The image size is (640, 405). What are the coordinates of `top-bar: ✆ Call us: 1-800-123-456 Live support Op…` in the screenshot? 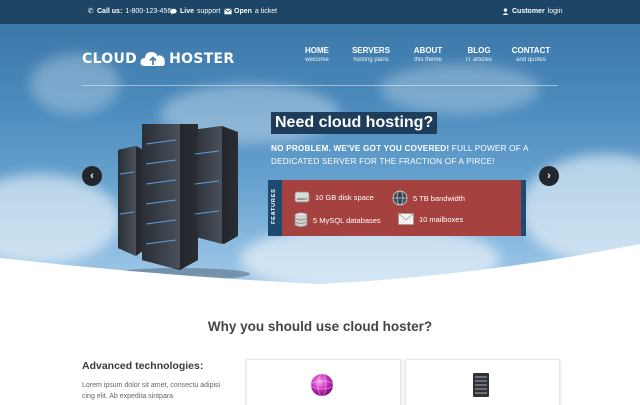 It's located at (320, 12).